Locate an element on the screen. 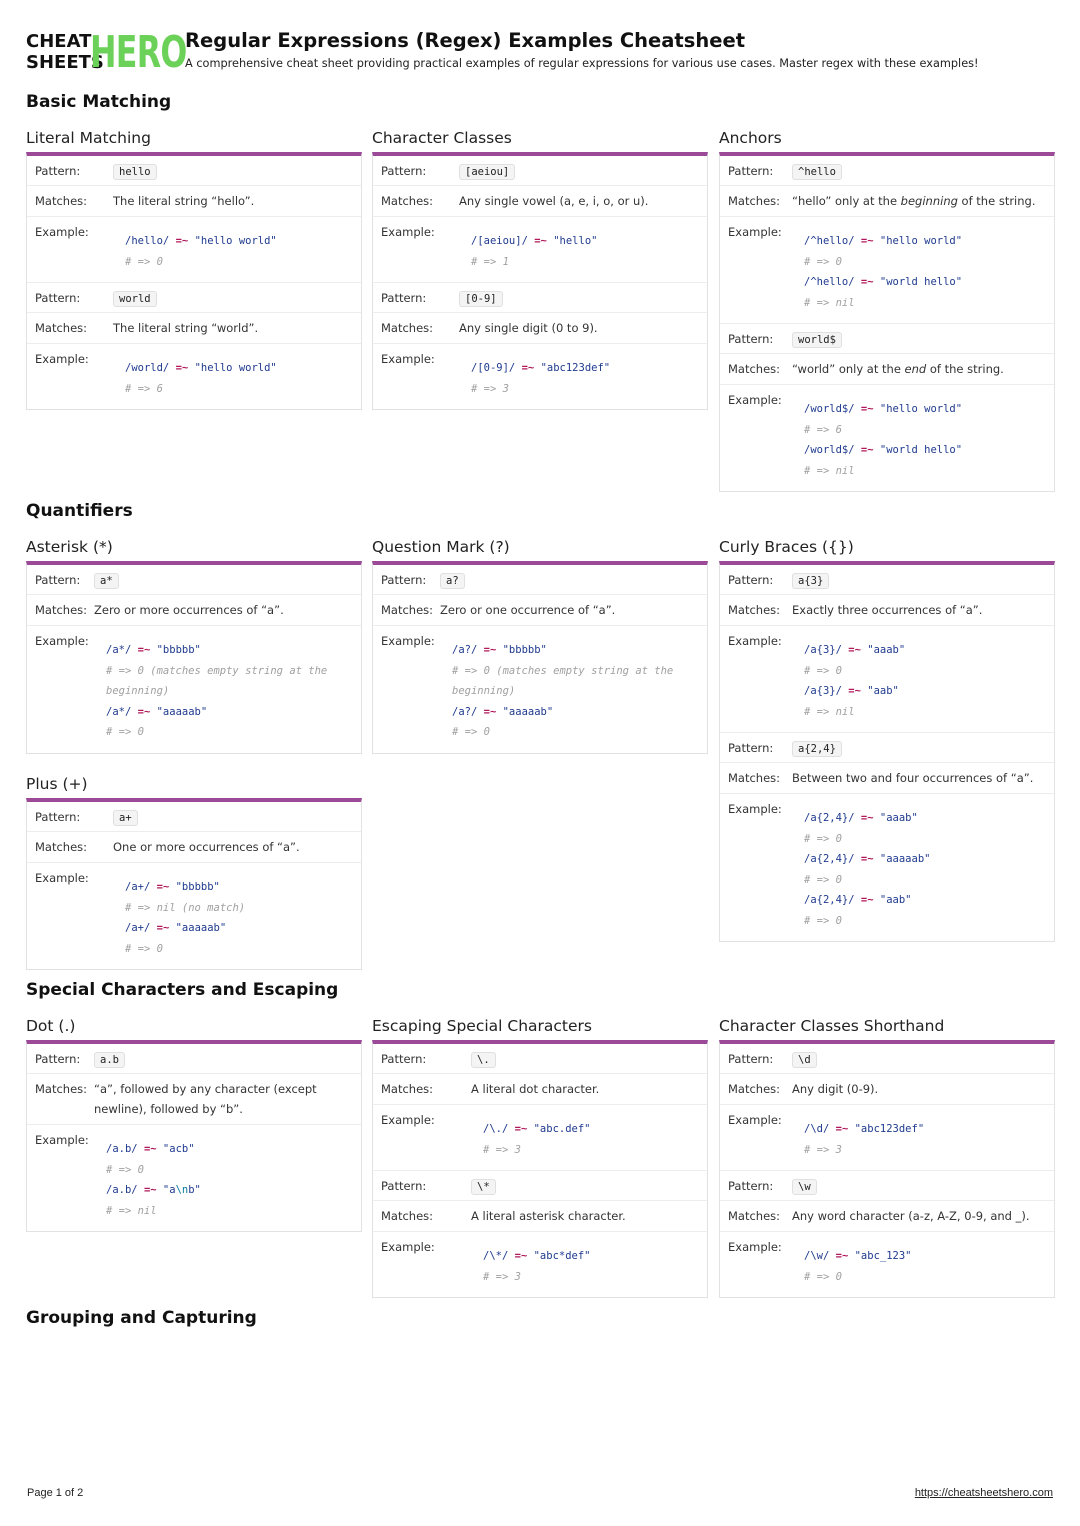 Image resolution: width=1080 pixels, height=1526 pixels. example-code: /hello/ =~ "hello world" # => 0 is located at coordinates (237, 248).